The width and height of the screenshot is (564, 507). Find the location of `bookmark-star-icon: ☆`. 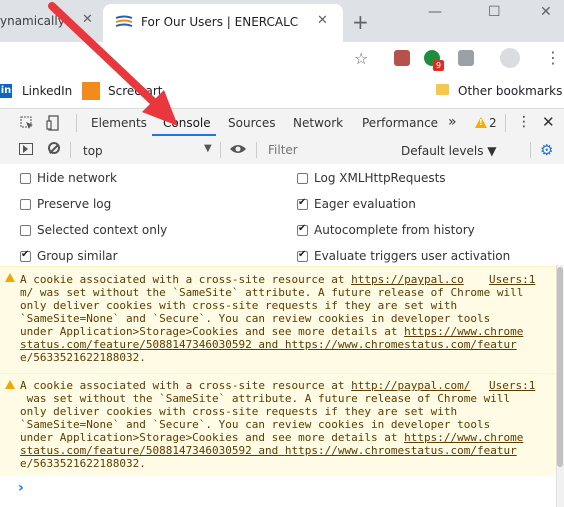

bookmark-star-icon: ☆ is located at coordinates (361, 58).